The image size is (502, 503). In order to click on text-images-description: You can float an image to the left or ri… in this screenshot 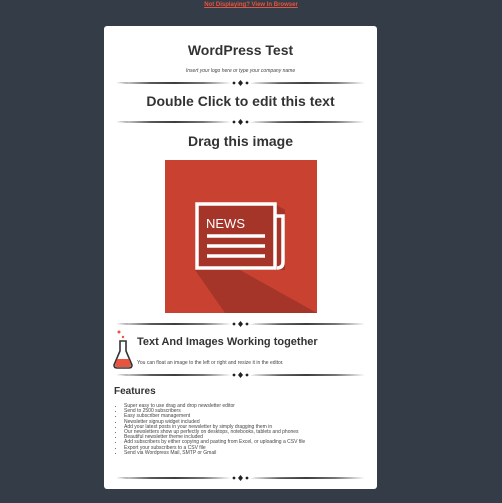, I will do `click(210, 363)`.